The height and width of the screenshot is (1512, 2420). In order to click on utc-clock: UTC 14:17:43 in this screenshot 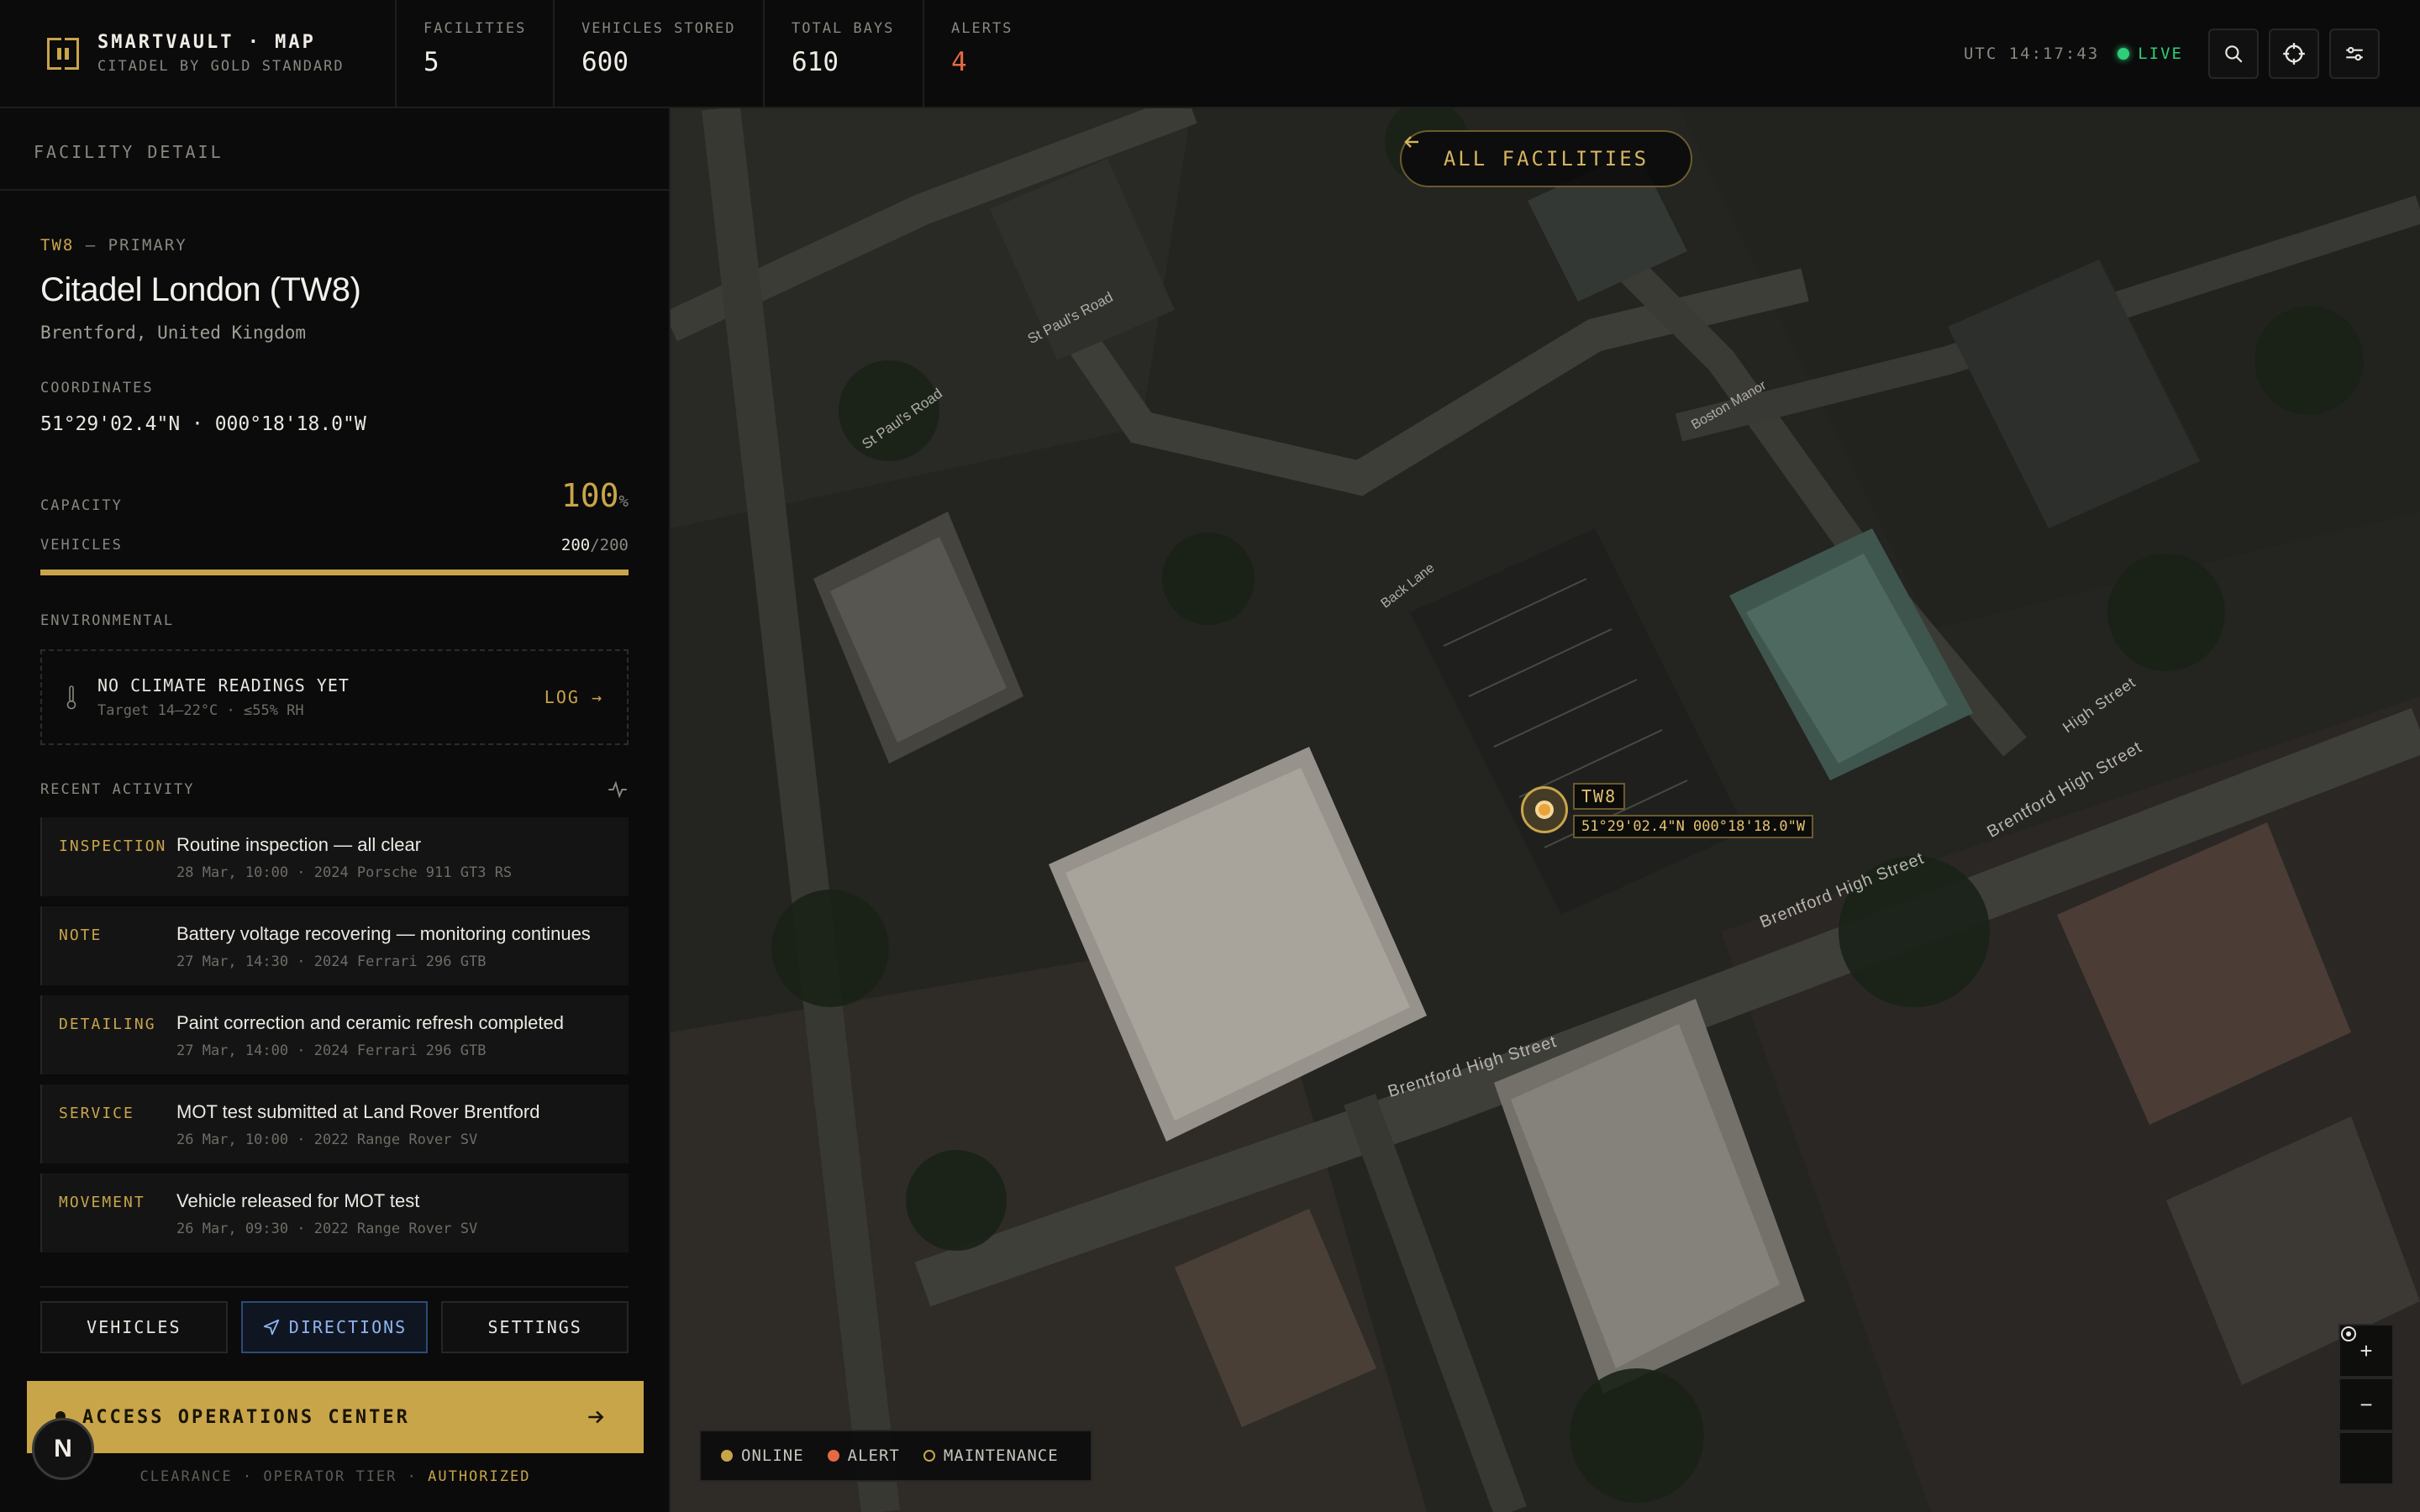, I will do `click(2032, 53)`.